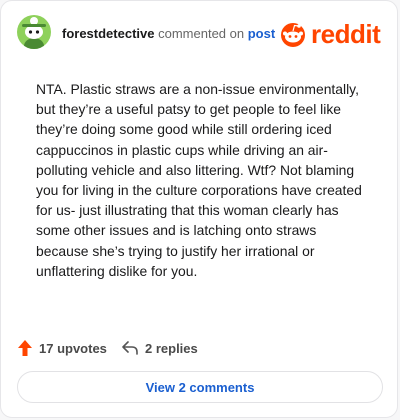 Image resolution: width=400 pixels, height=420 pixels. I want to click on action-text: commented on, so click(201, 33).